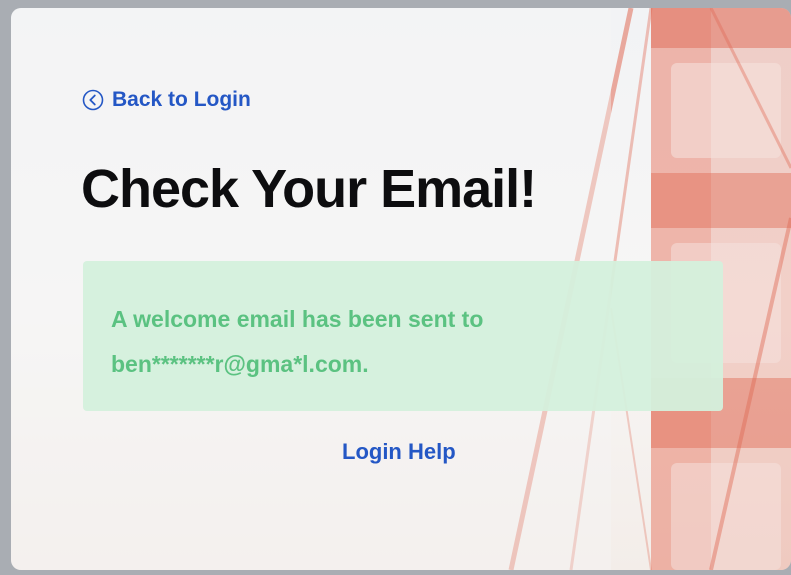  What do you see at coordinates (309, 189) in the screenshot?
I see `page-title: Check Your Email!` at bounding box center [309, 189].